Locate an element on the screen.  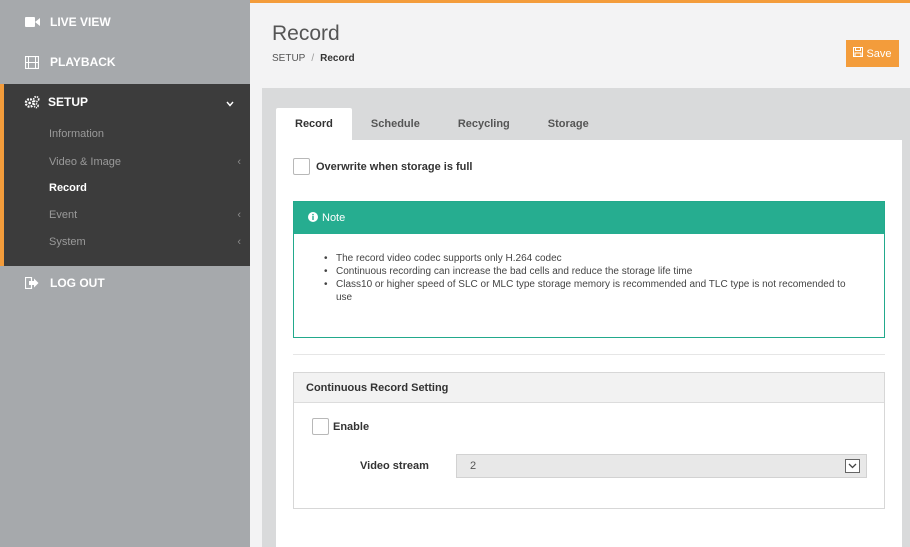
nav-playback-label: PLAYBACK is located at coordinates (83, 62).